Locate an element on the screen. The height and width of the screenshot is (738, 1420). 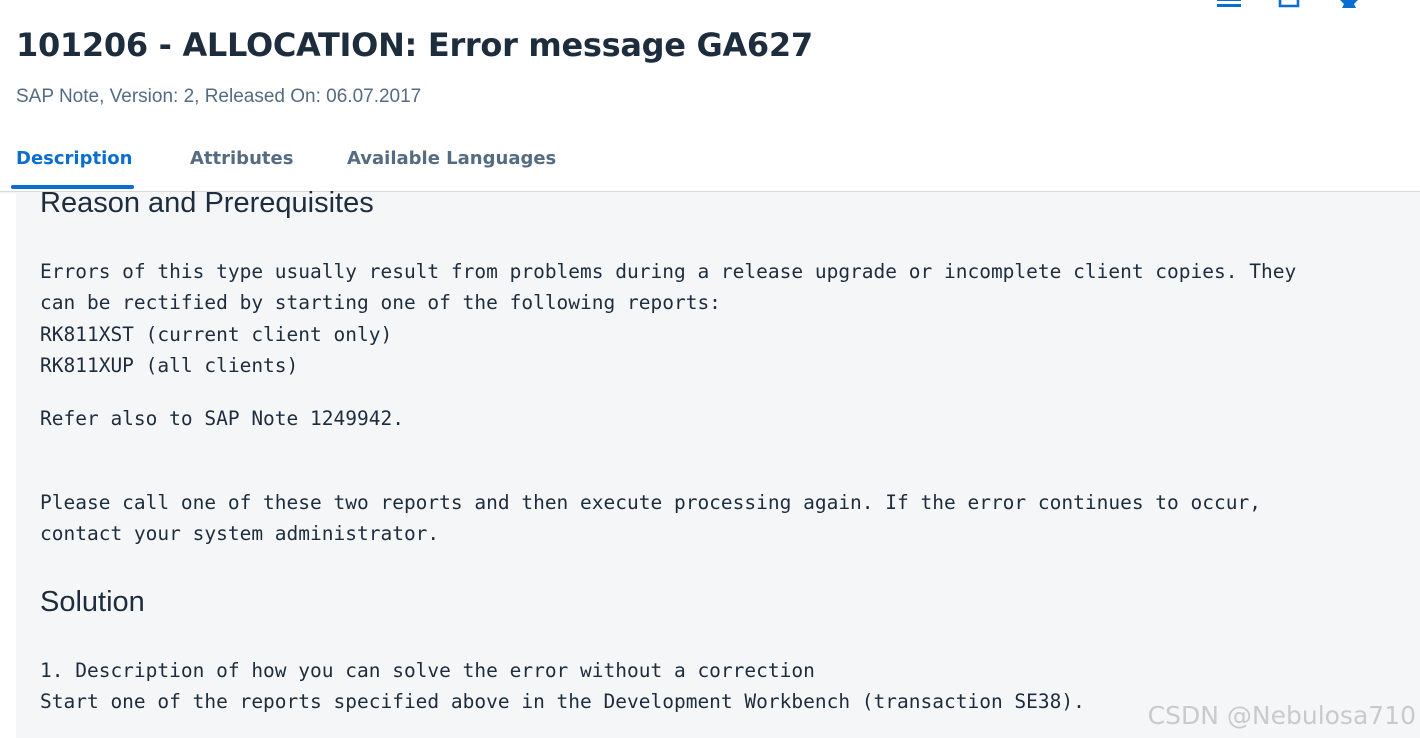
tab-attributes: Attributes is located at coordinates (241, 164).